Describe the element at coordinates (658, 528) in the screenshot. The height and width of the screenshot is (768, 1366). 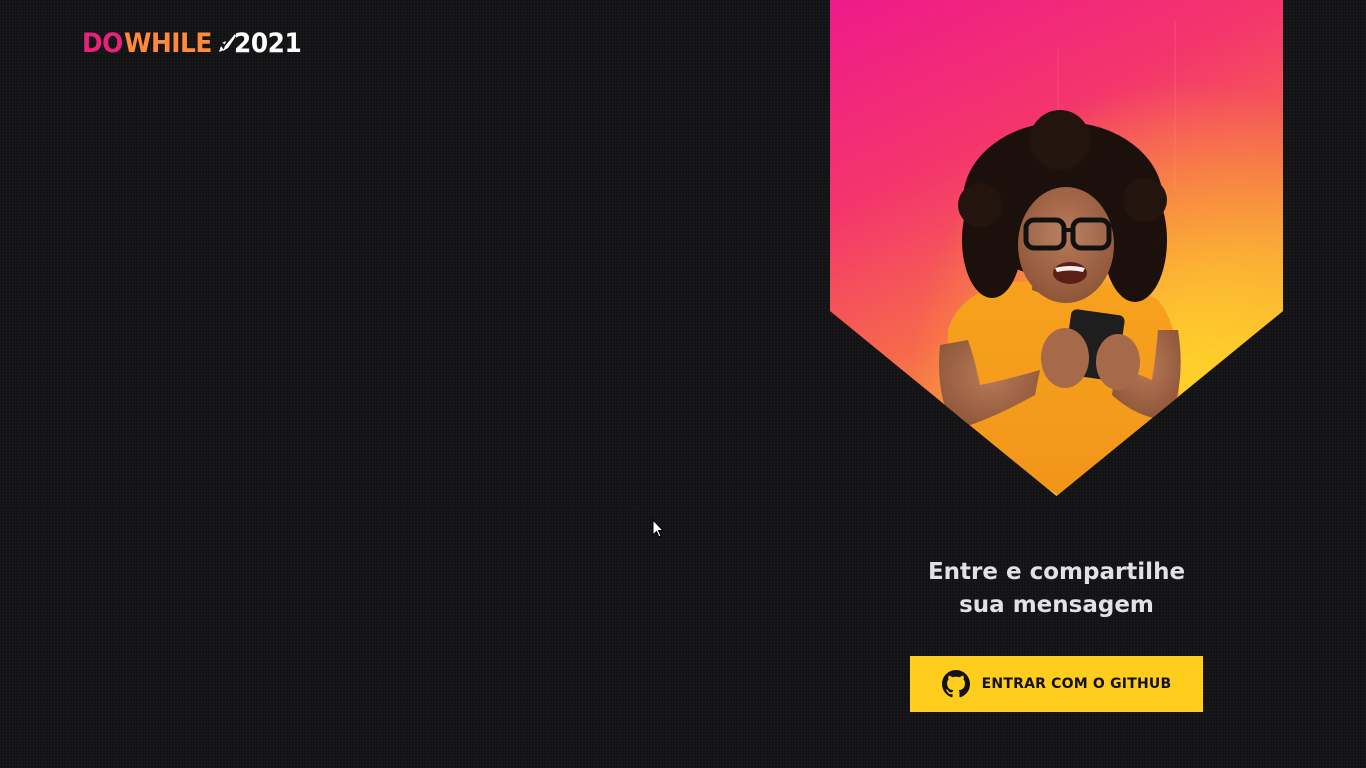
I see `mouse-cursor-icon` at that location.